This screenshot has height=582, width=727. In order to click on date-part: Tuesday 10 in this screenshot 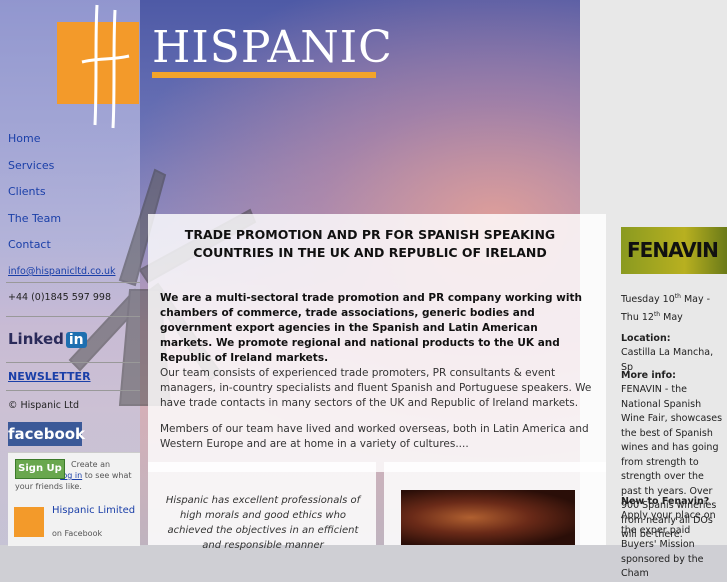, I will do `click(648, 300)`.